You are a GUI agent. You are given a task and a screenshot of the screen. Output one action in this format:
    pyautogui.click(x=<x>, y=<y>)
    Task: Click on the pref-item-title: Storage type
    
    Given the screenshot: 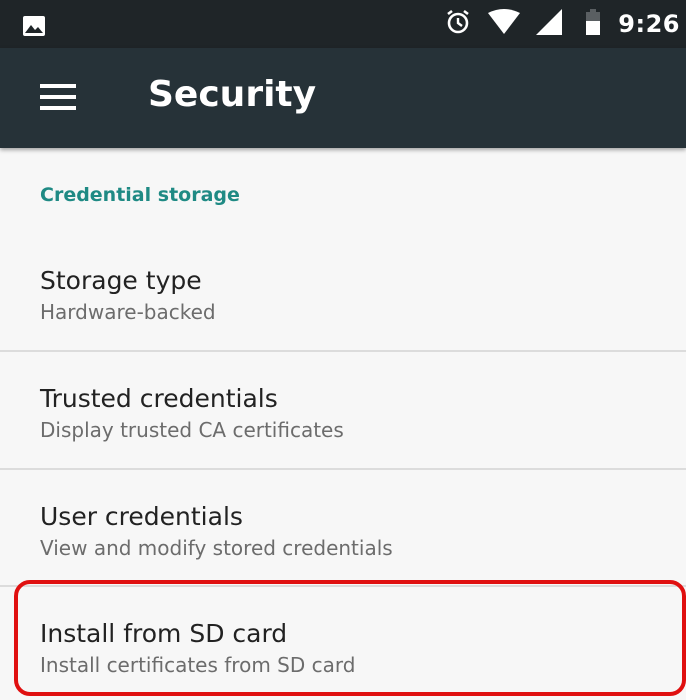 What is the action you would take?
    pyautogui.click(x=121, y=280)
    